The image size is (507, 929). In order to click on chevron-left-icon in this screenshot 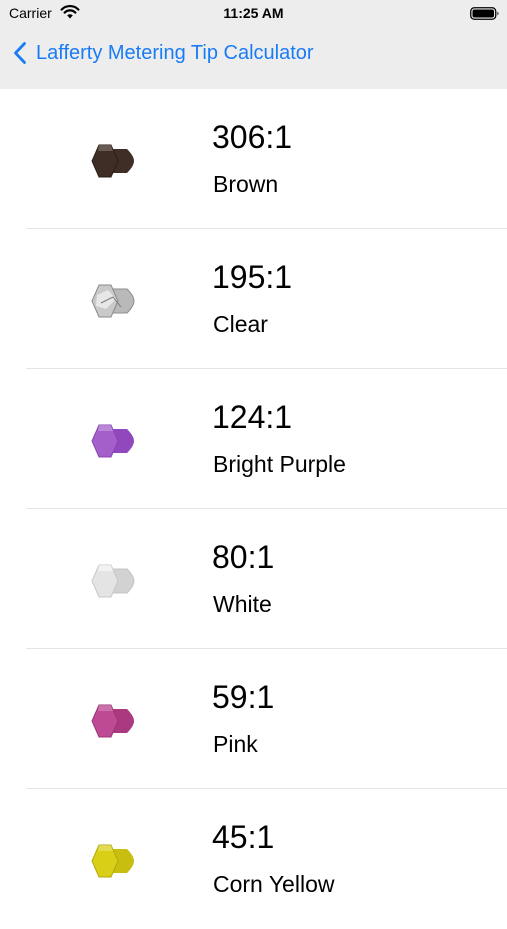, I will do `click(20, 53)`.